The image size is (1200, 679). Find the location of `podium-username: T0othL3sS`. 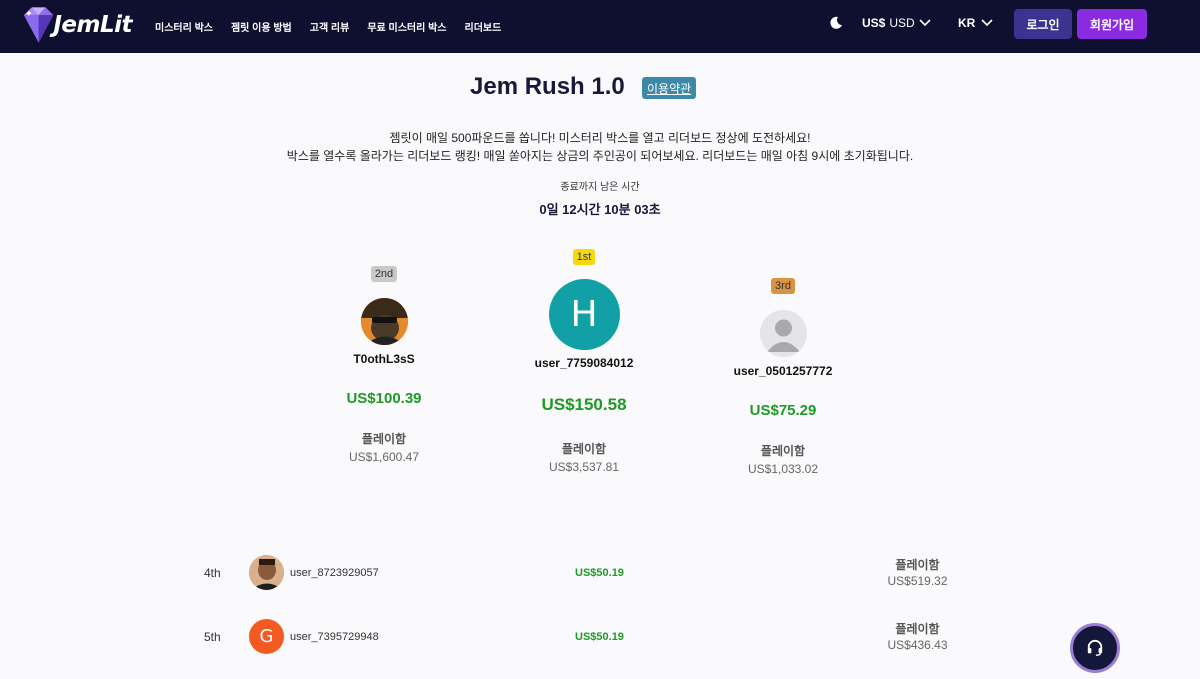

podium-username: T0othL3sS is located at coordinates (384, 359).